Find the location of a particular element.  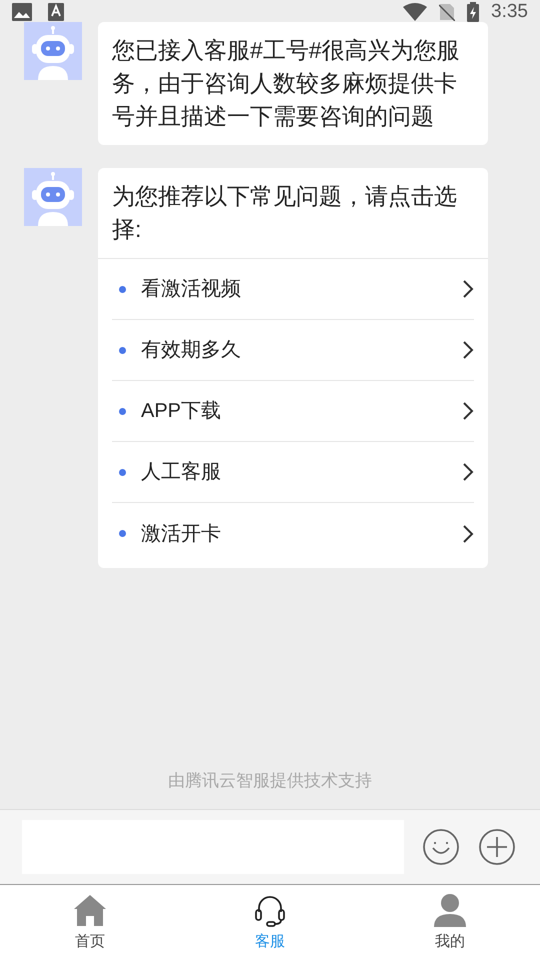

nav-tab: 首页 is located at coordinates (90, 922).